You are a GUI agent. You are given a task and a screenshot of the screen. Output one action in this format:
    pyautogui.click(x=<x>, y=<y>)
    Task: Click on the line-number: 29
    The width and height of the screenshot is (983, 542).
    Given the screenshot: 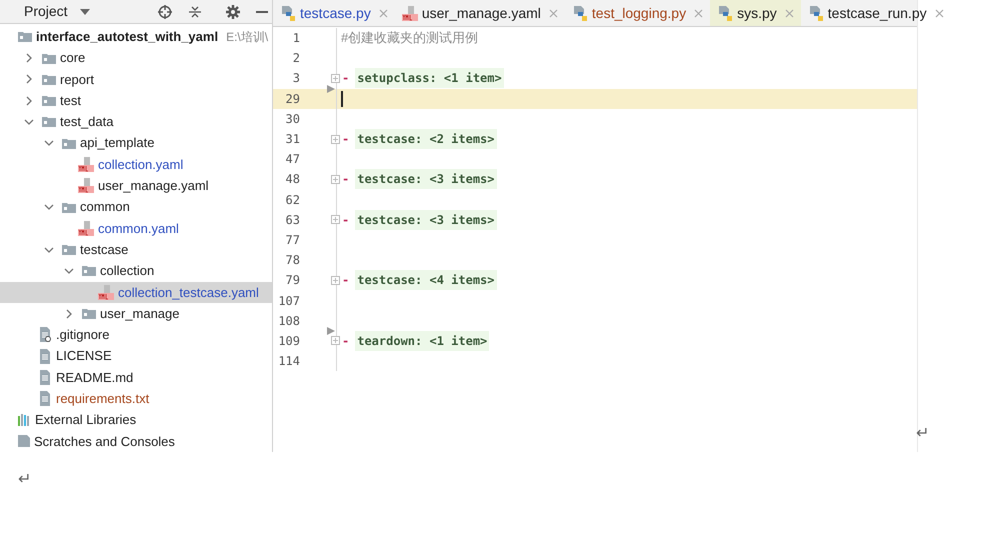 What is the action you would take?
    pyautogui.click(x=292, y=99)
    